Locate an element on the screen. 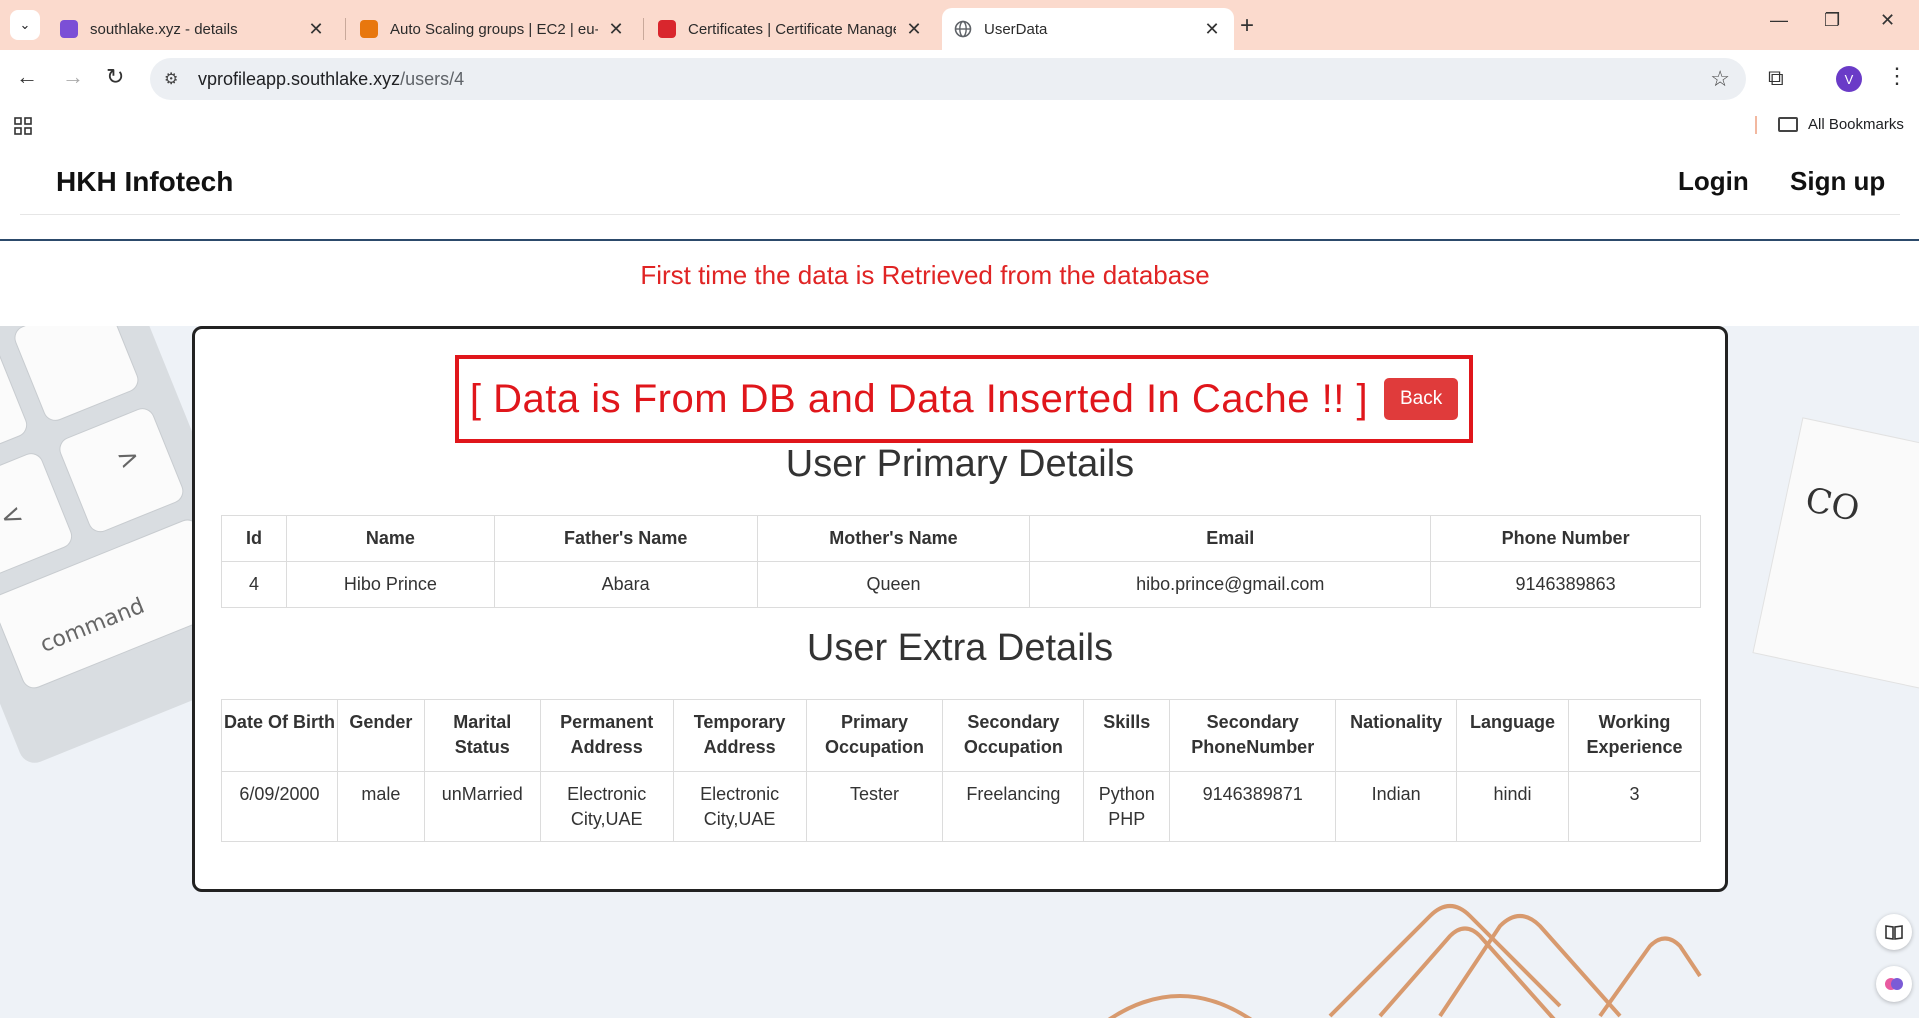 The image size is (1919, 1018). column-header: Date Of Birth is located at coordinates (279, 735).